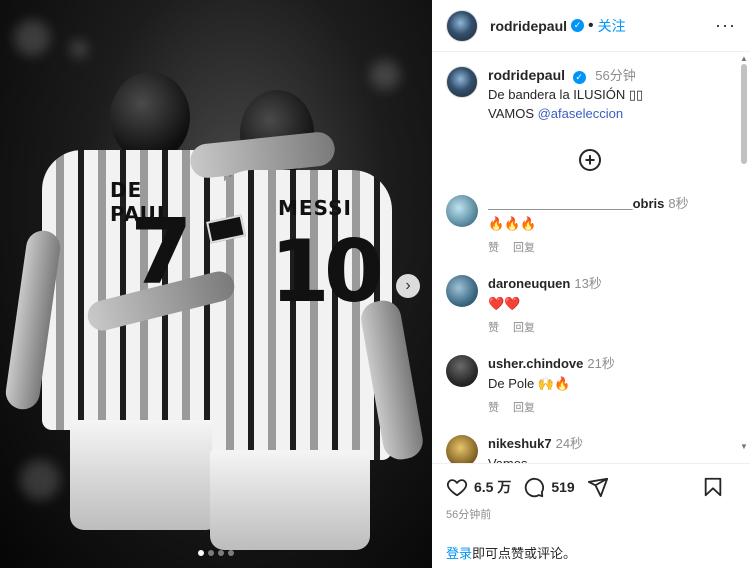 Image resolution: width=750 pixels, height=568 pixels. What do you see at coordinates (576, 203) in the screenshot?
I see `comment-username: ____________________obris` at bounding box center [576, 203].